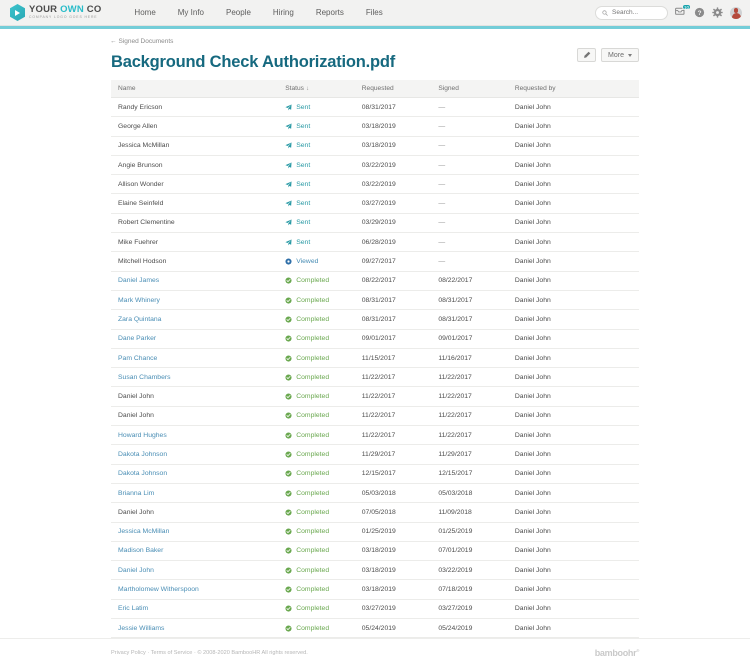  What do you see at coordinates (198, 532) in the screenshot?
I see `cell-name: Jessica McMillan` at bounding box center [198, 532].